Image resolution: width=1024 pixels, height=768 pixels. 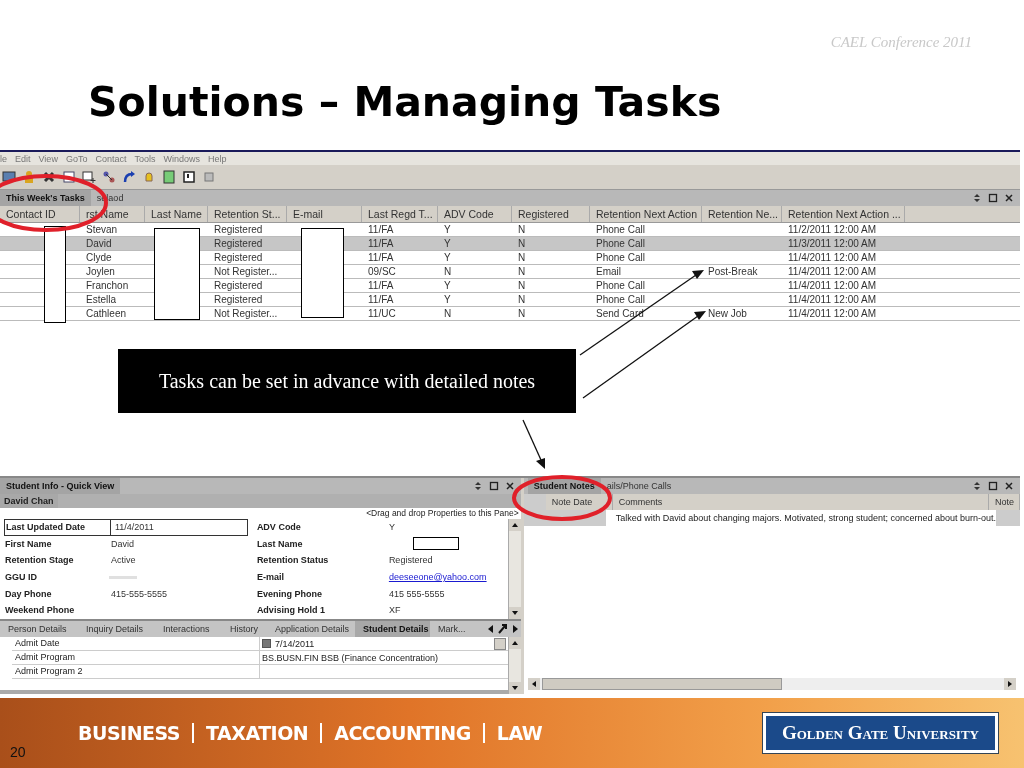 I want to click on panel-tab: ails/Phone Calls, so click(x=639, y=486).